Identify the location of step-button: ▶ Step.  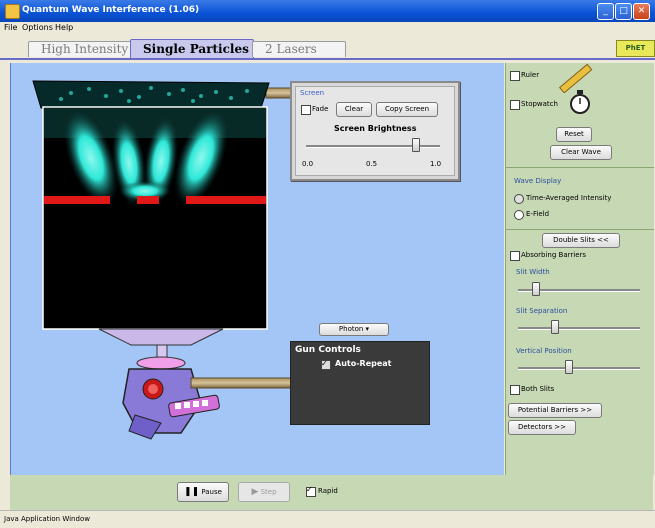
(264, 492).